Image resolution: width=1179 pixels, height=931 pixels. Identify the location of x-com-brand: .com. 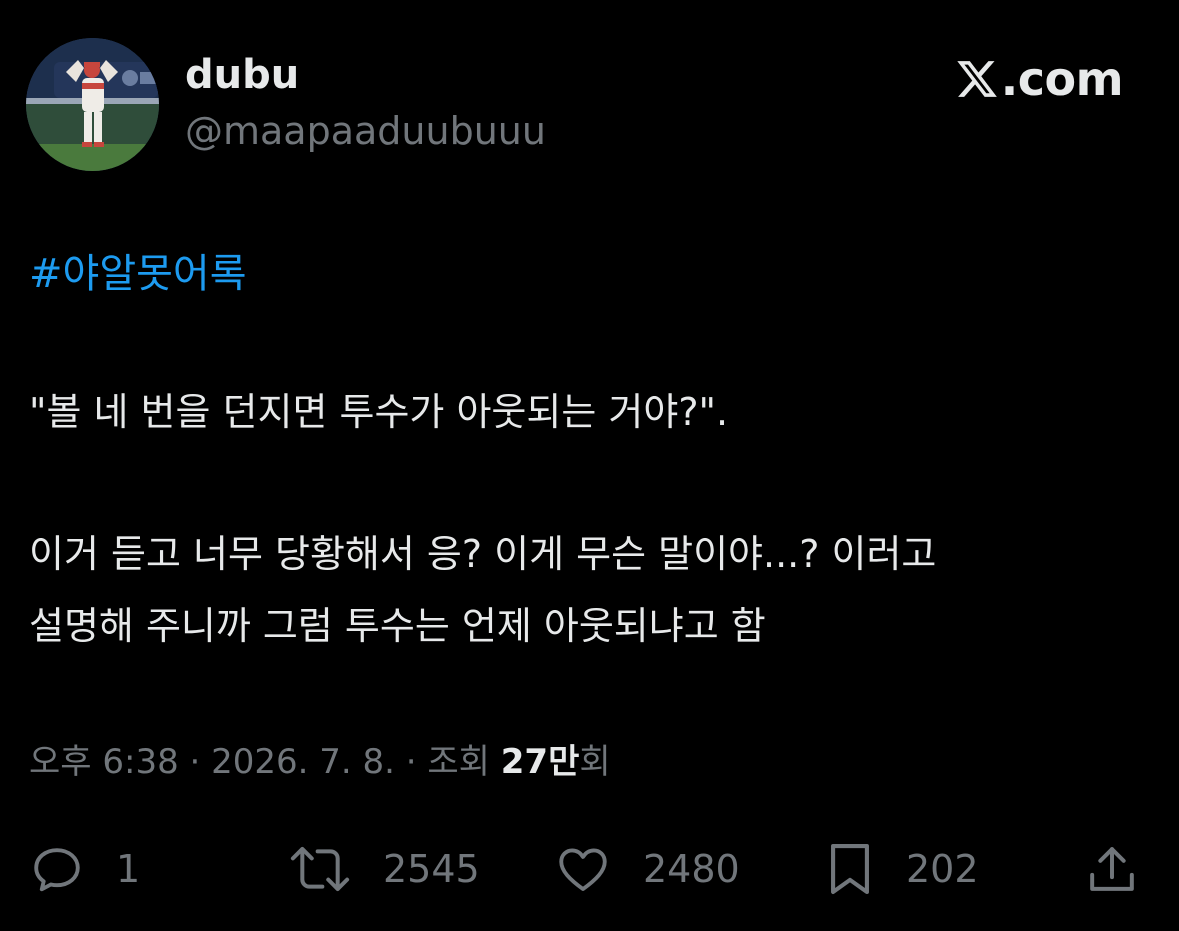
(1039, 79).